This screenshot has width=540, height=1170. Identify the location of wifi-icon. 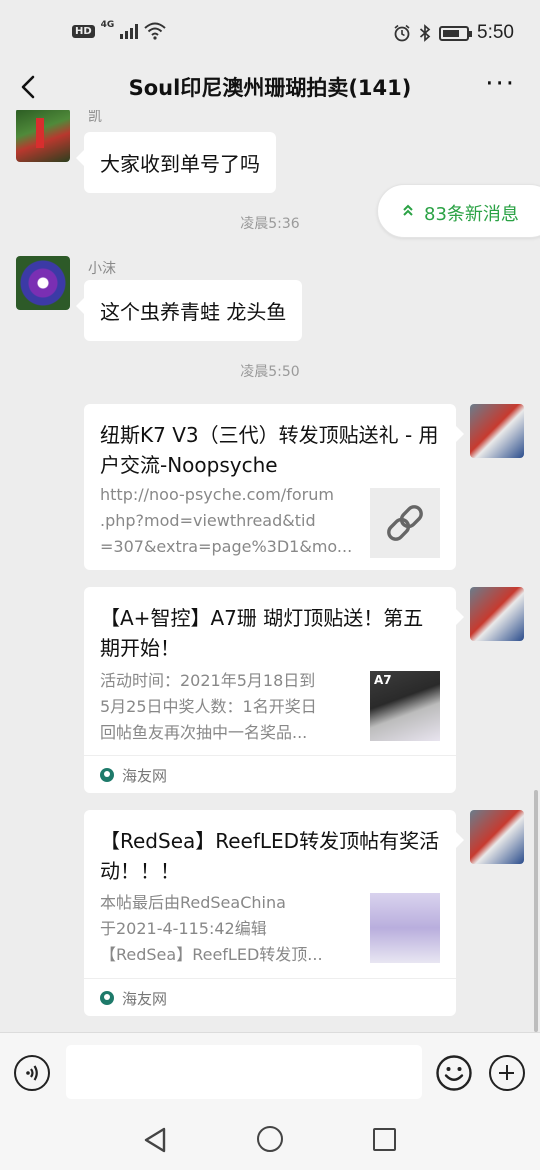
(155, 31).